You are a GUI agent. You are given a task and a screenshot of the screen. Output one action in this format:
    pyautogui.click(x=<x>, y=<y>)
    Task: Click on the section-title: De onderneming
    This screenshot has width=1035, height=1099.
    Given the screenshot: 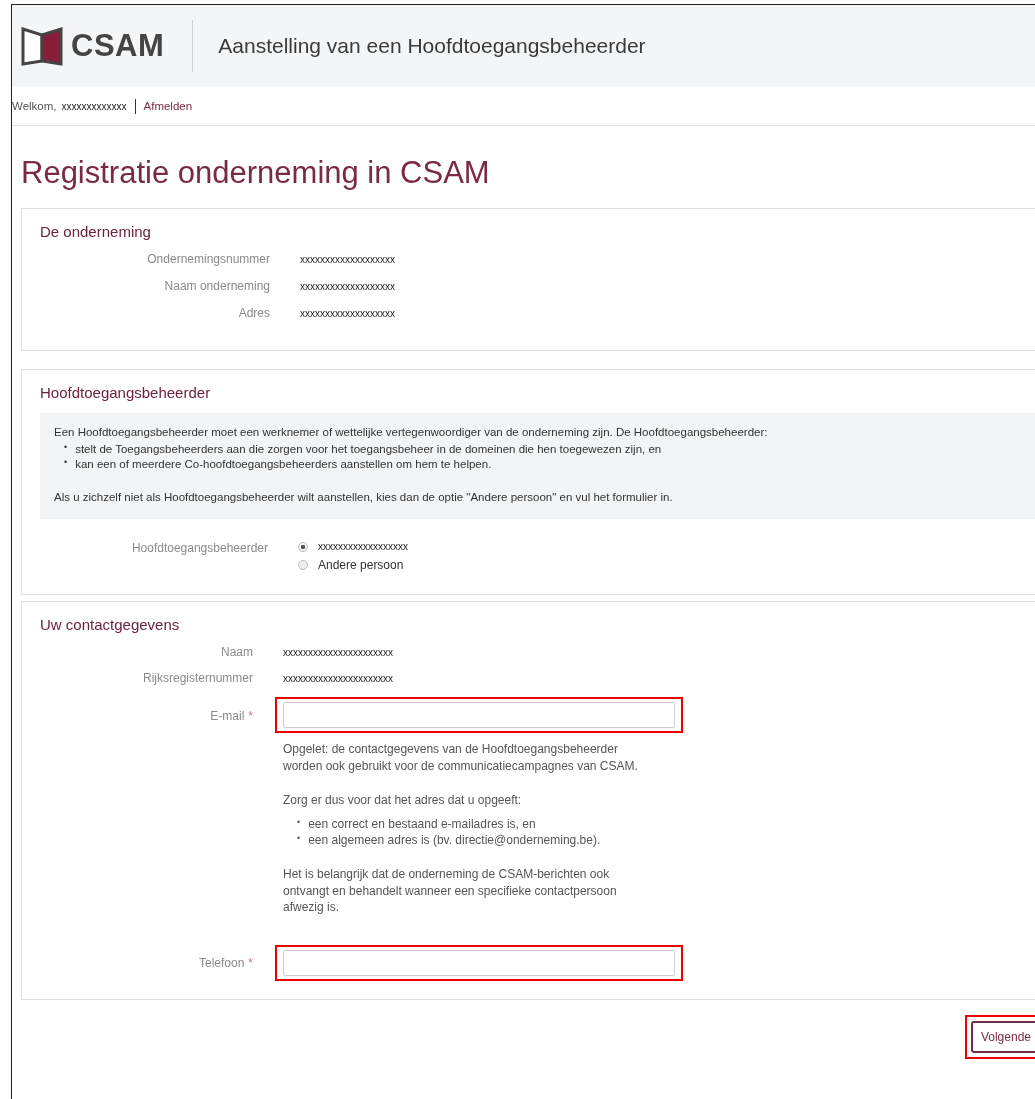 What is the action you would take?
    pyautogui.click(x=96, y=232)
    